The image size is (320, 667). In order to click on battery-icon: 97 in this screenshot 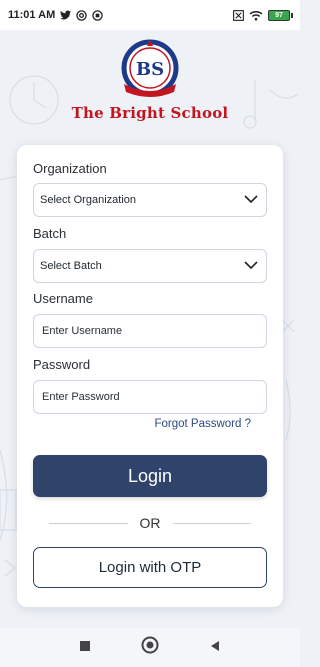, I will do `click(280, 15)`.